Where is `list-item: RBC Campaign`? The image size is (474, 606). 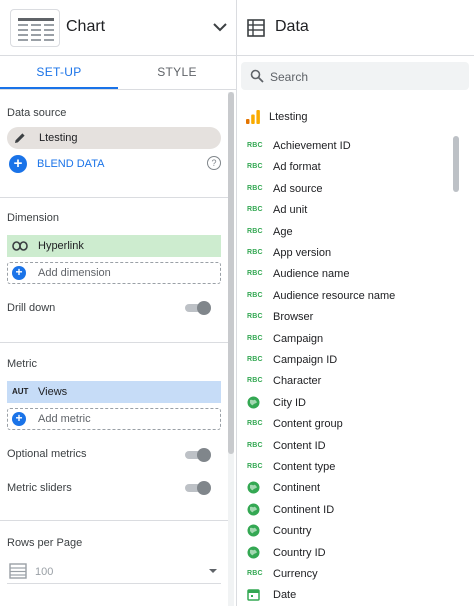 list-item: RBC Campaign is located at coordinates (347, 339).